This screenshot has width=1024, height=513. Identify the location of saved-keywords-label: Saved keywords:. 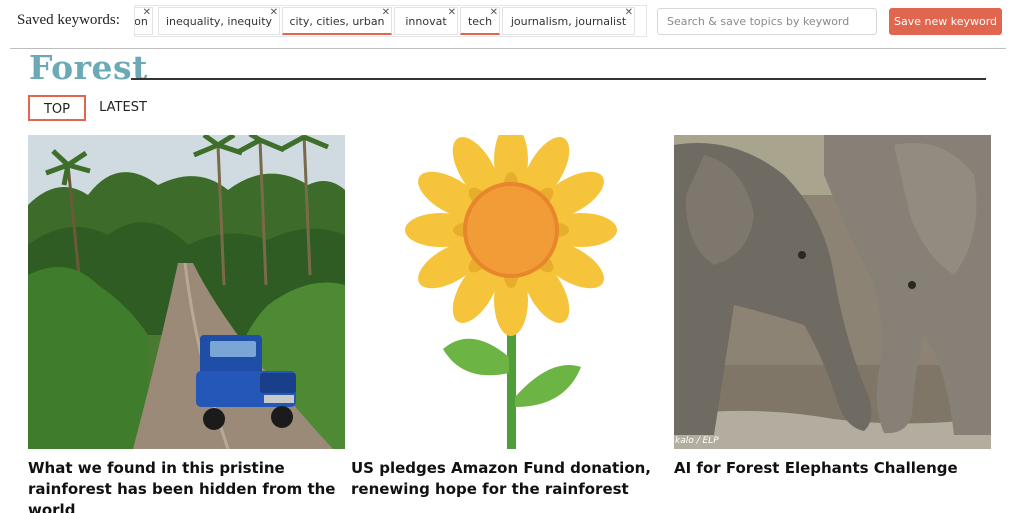
(68, 20).